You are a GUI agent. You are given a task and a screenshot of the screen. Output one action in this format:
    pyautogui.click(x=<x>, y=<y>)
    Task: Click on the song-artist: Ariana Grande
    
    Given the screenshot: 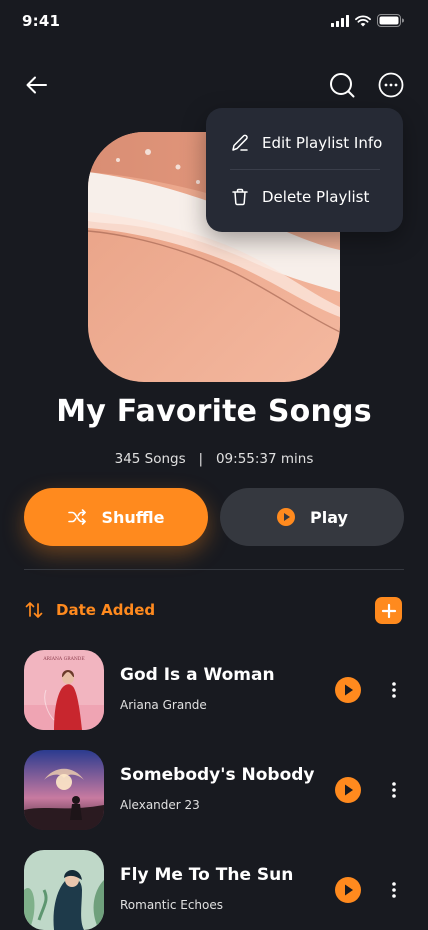 What is the action you would take?
    pyautogui.click(x=163, y=705)
    